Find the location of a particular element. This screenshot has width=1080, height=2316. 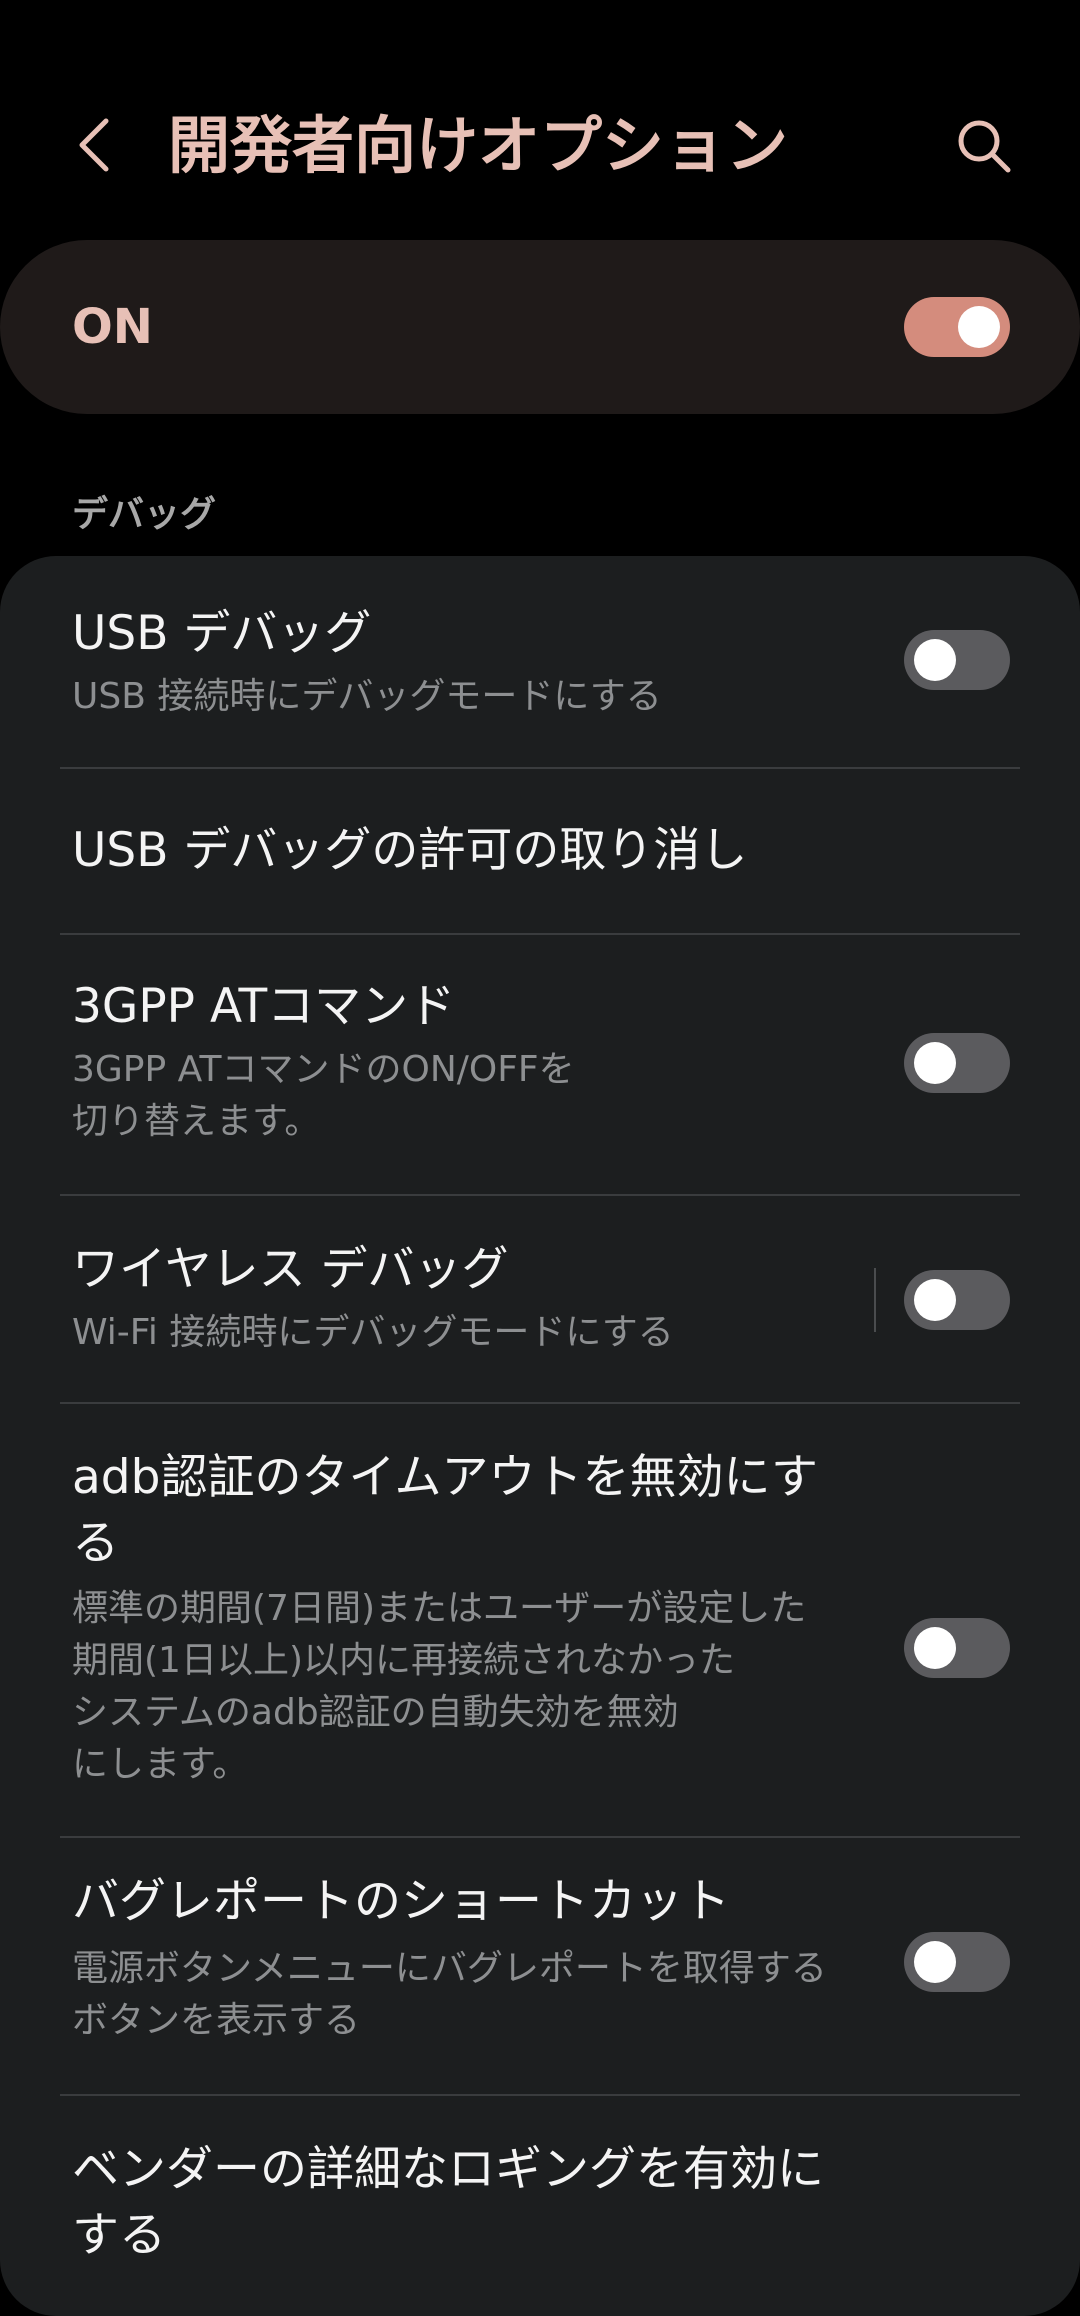

setting-3gpp-at-commands: 3GPP ATコマンド 3GPP ATコマンドのON/OFFを 切り替えます。 is located at coordinates (540, 1064).